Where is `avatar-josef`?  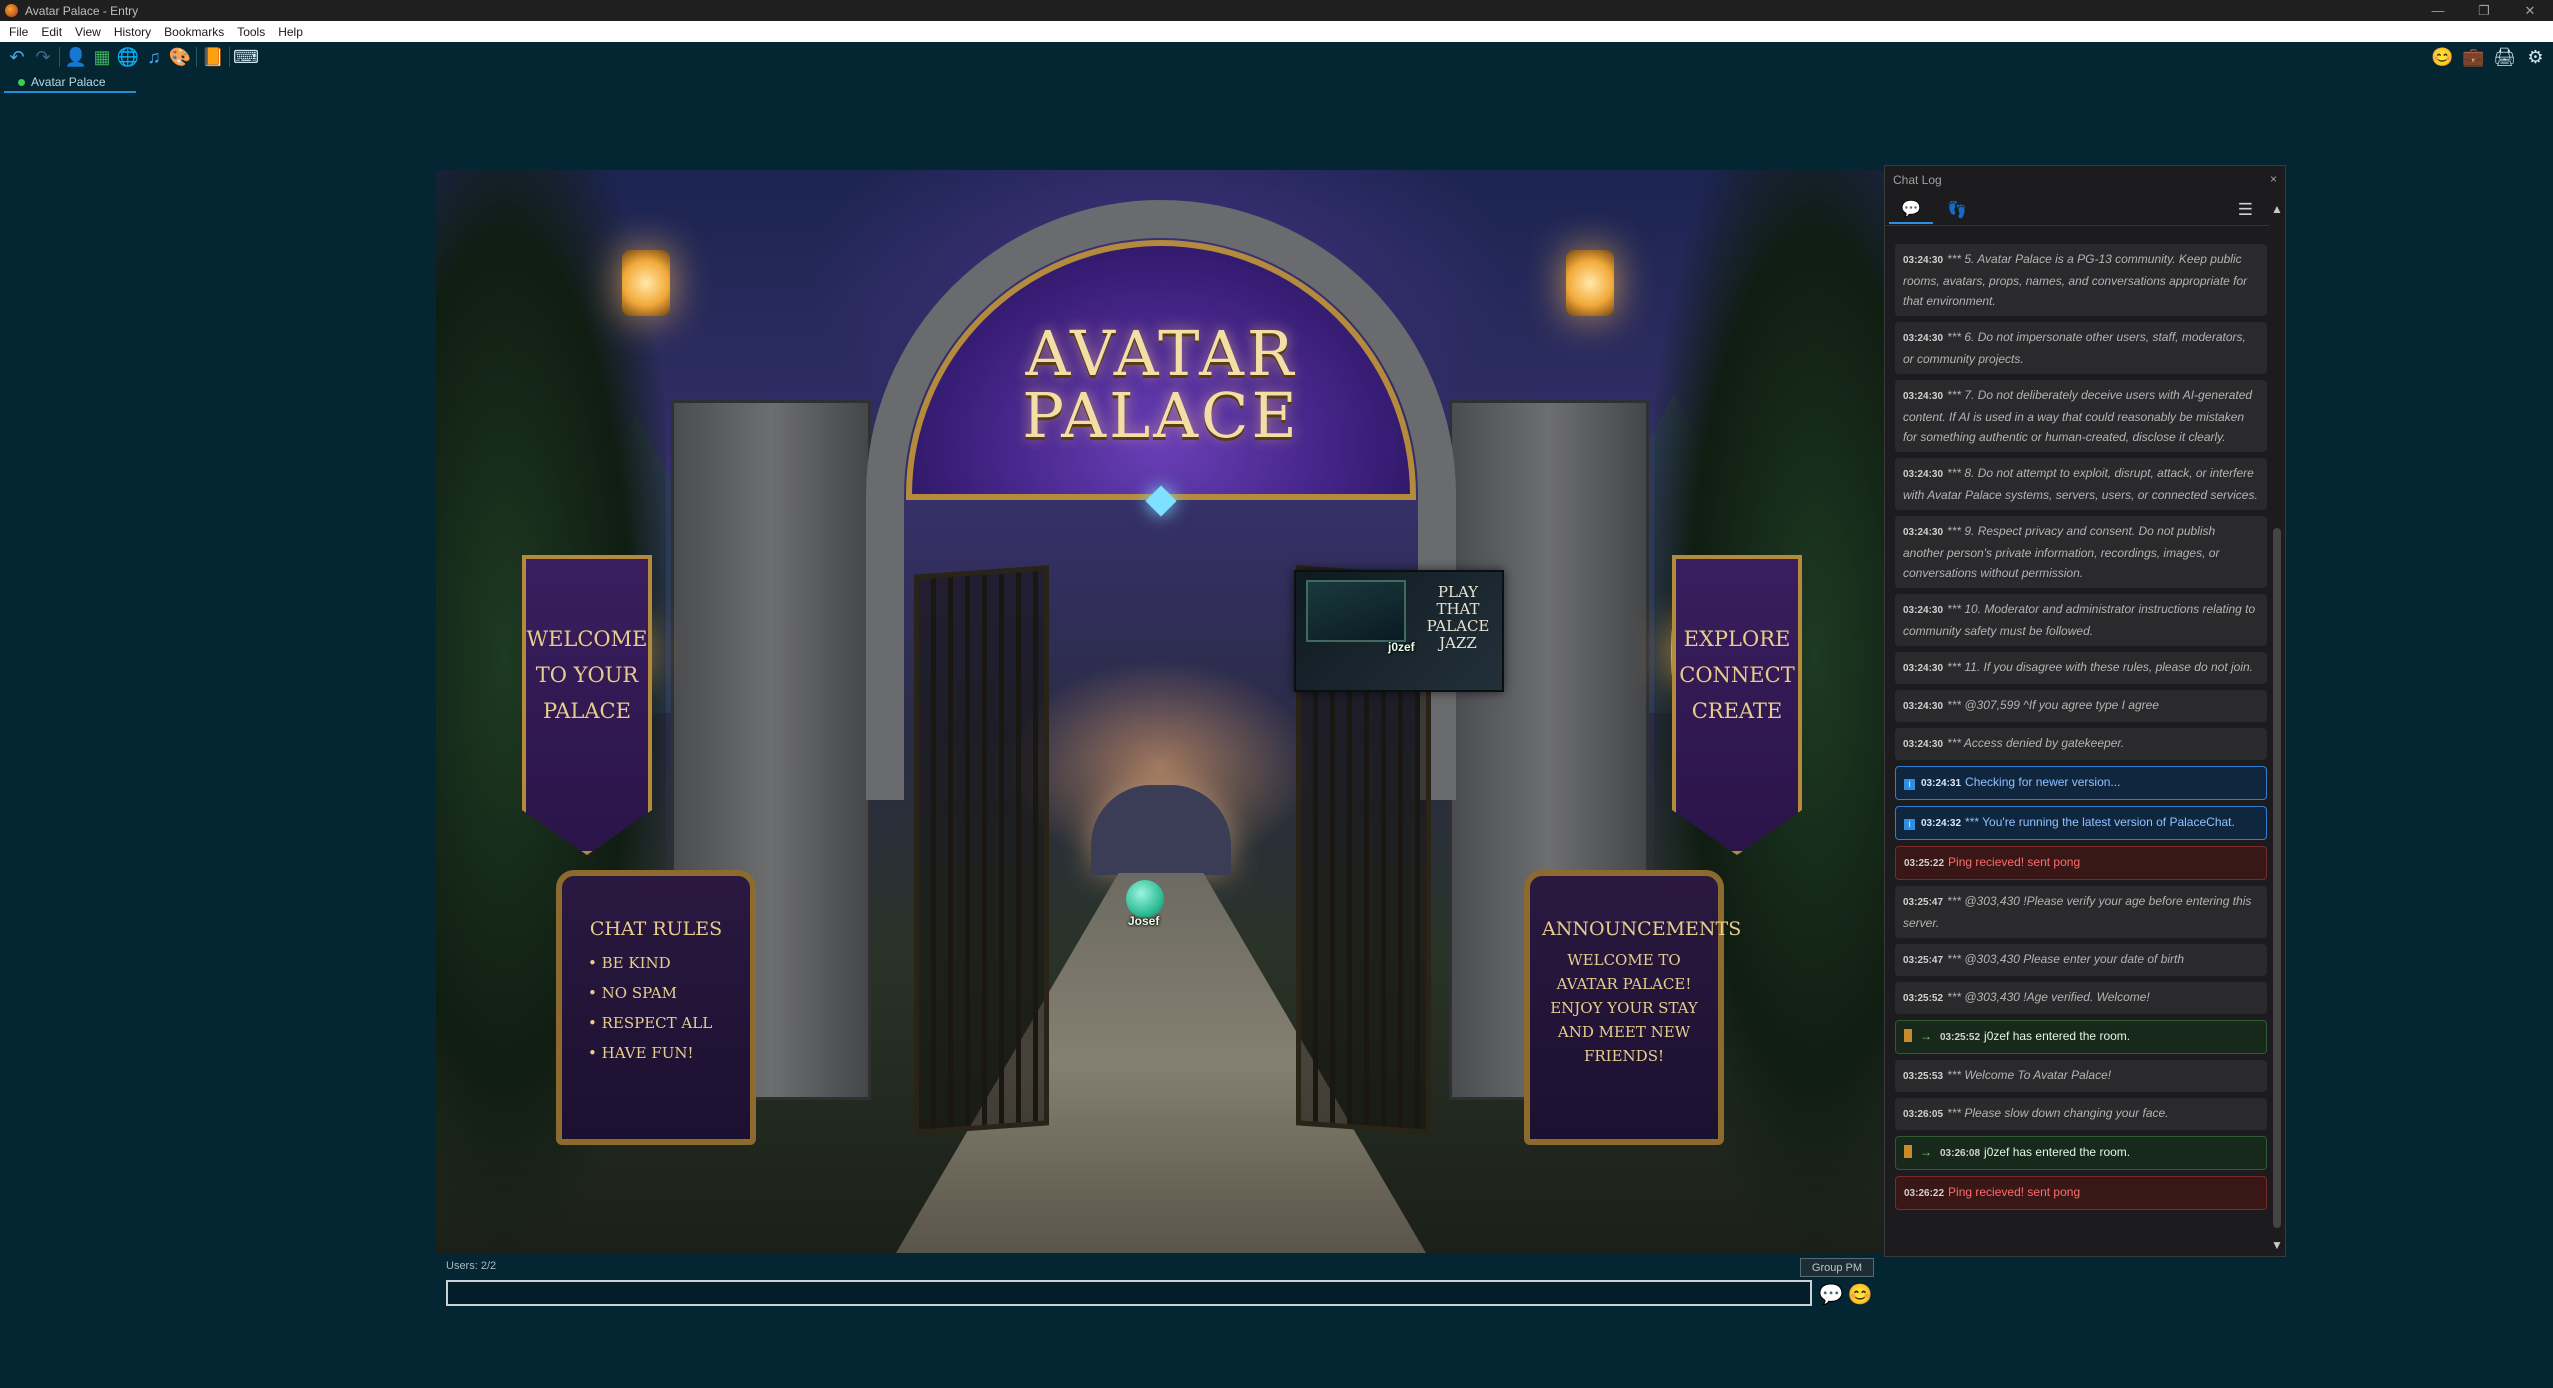
avatar-josef is located at coordinates (1145, 899).